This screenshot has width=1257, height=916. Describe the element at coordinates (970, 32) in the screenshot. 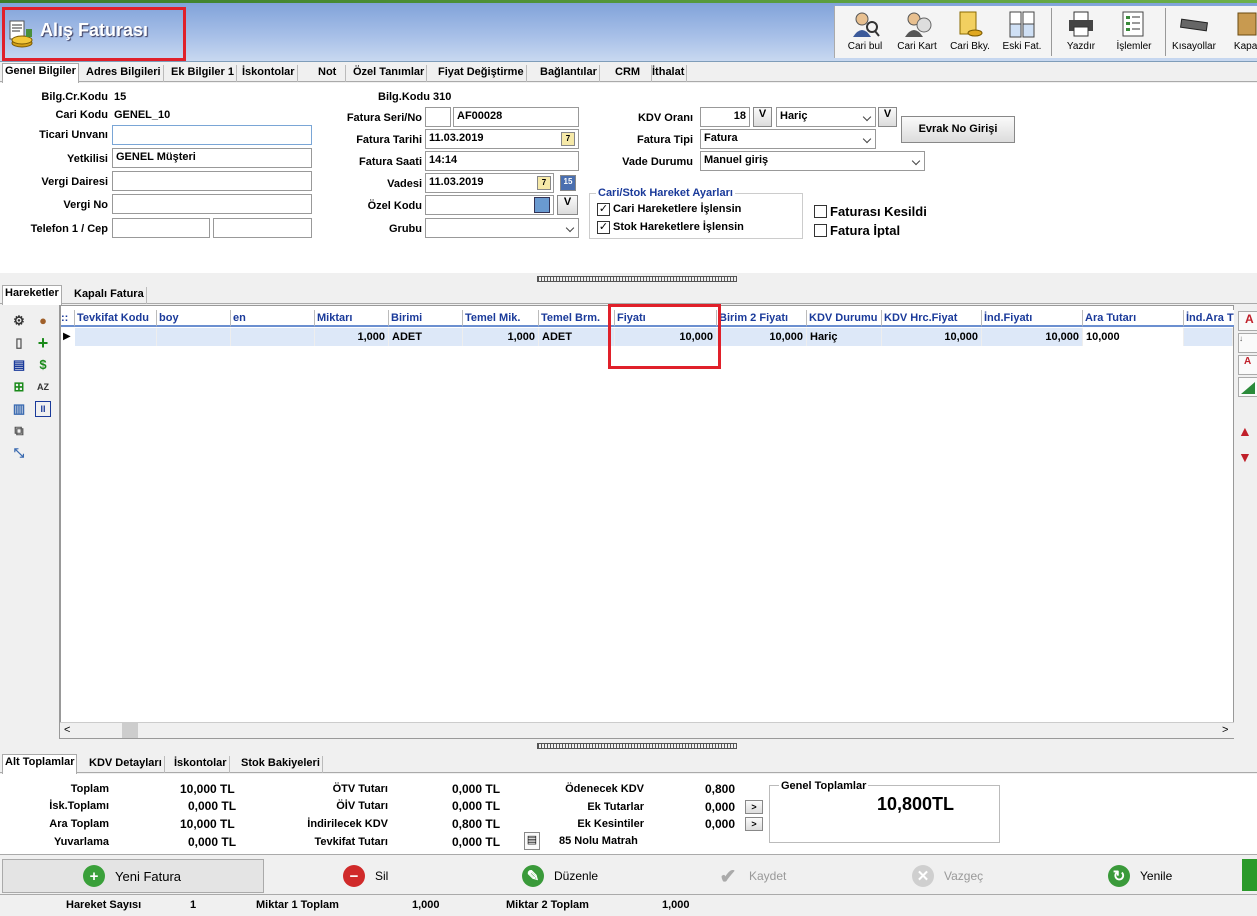

I see `cari-bky-button: Cari Bky.` at that location.